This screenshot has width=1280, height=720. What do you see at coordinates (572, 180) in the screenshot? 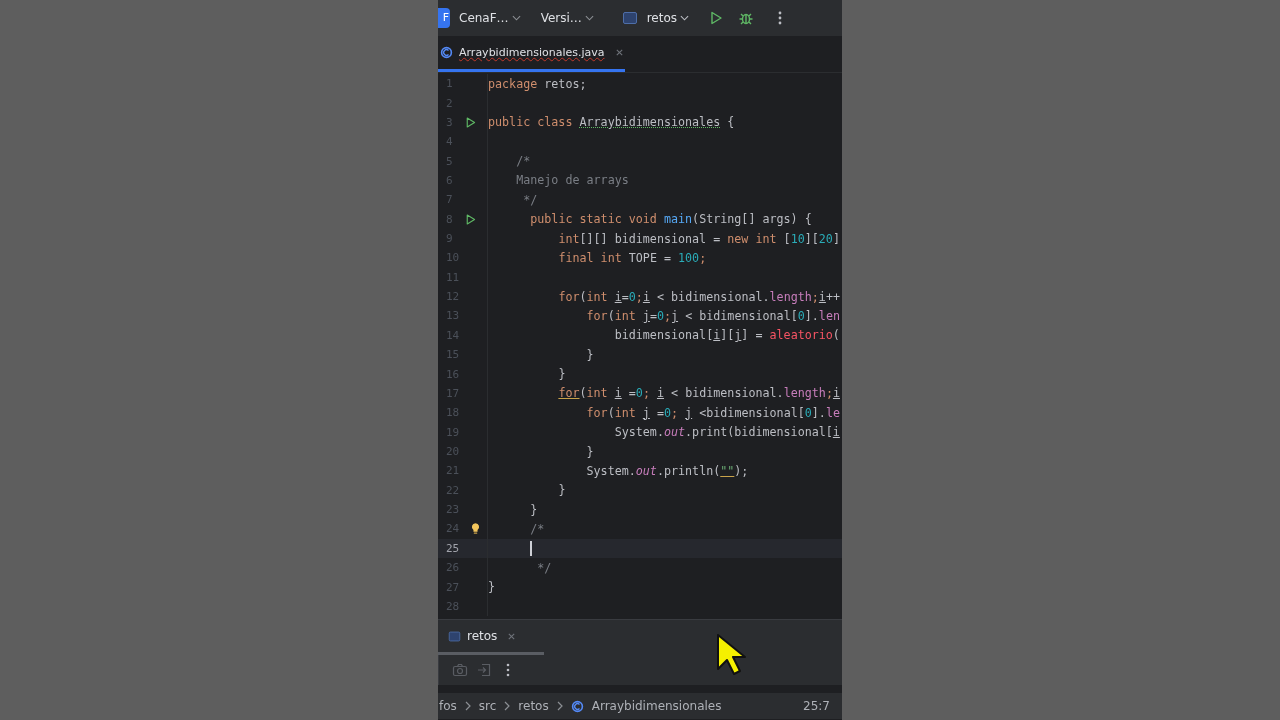
I see `code-line: Manejo de arrays` at bounding box center [572, 180].